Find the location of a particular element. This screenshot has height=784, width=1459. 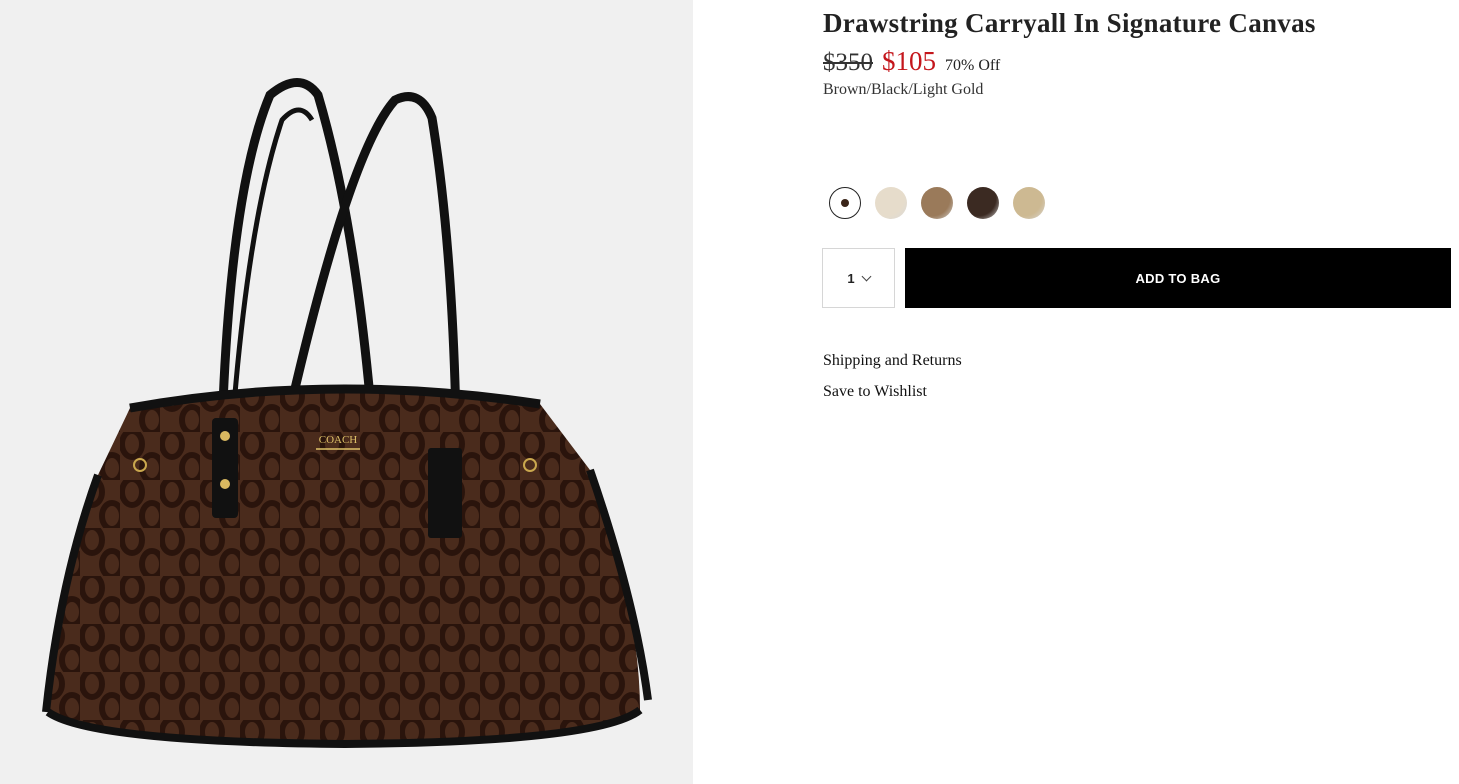

color-swatches is located at coordinates (944, 203).